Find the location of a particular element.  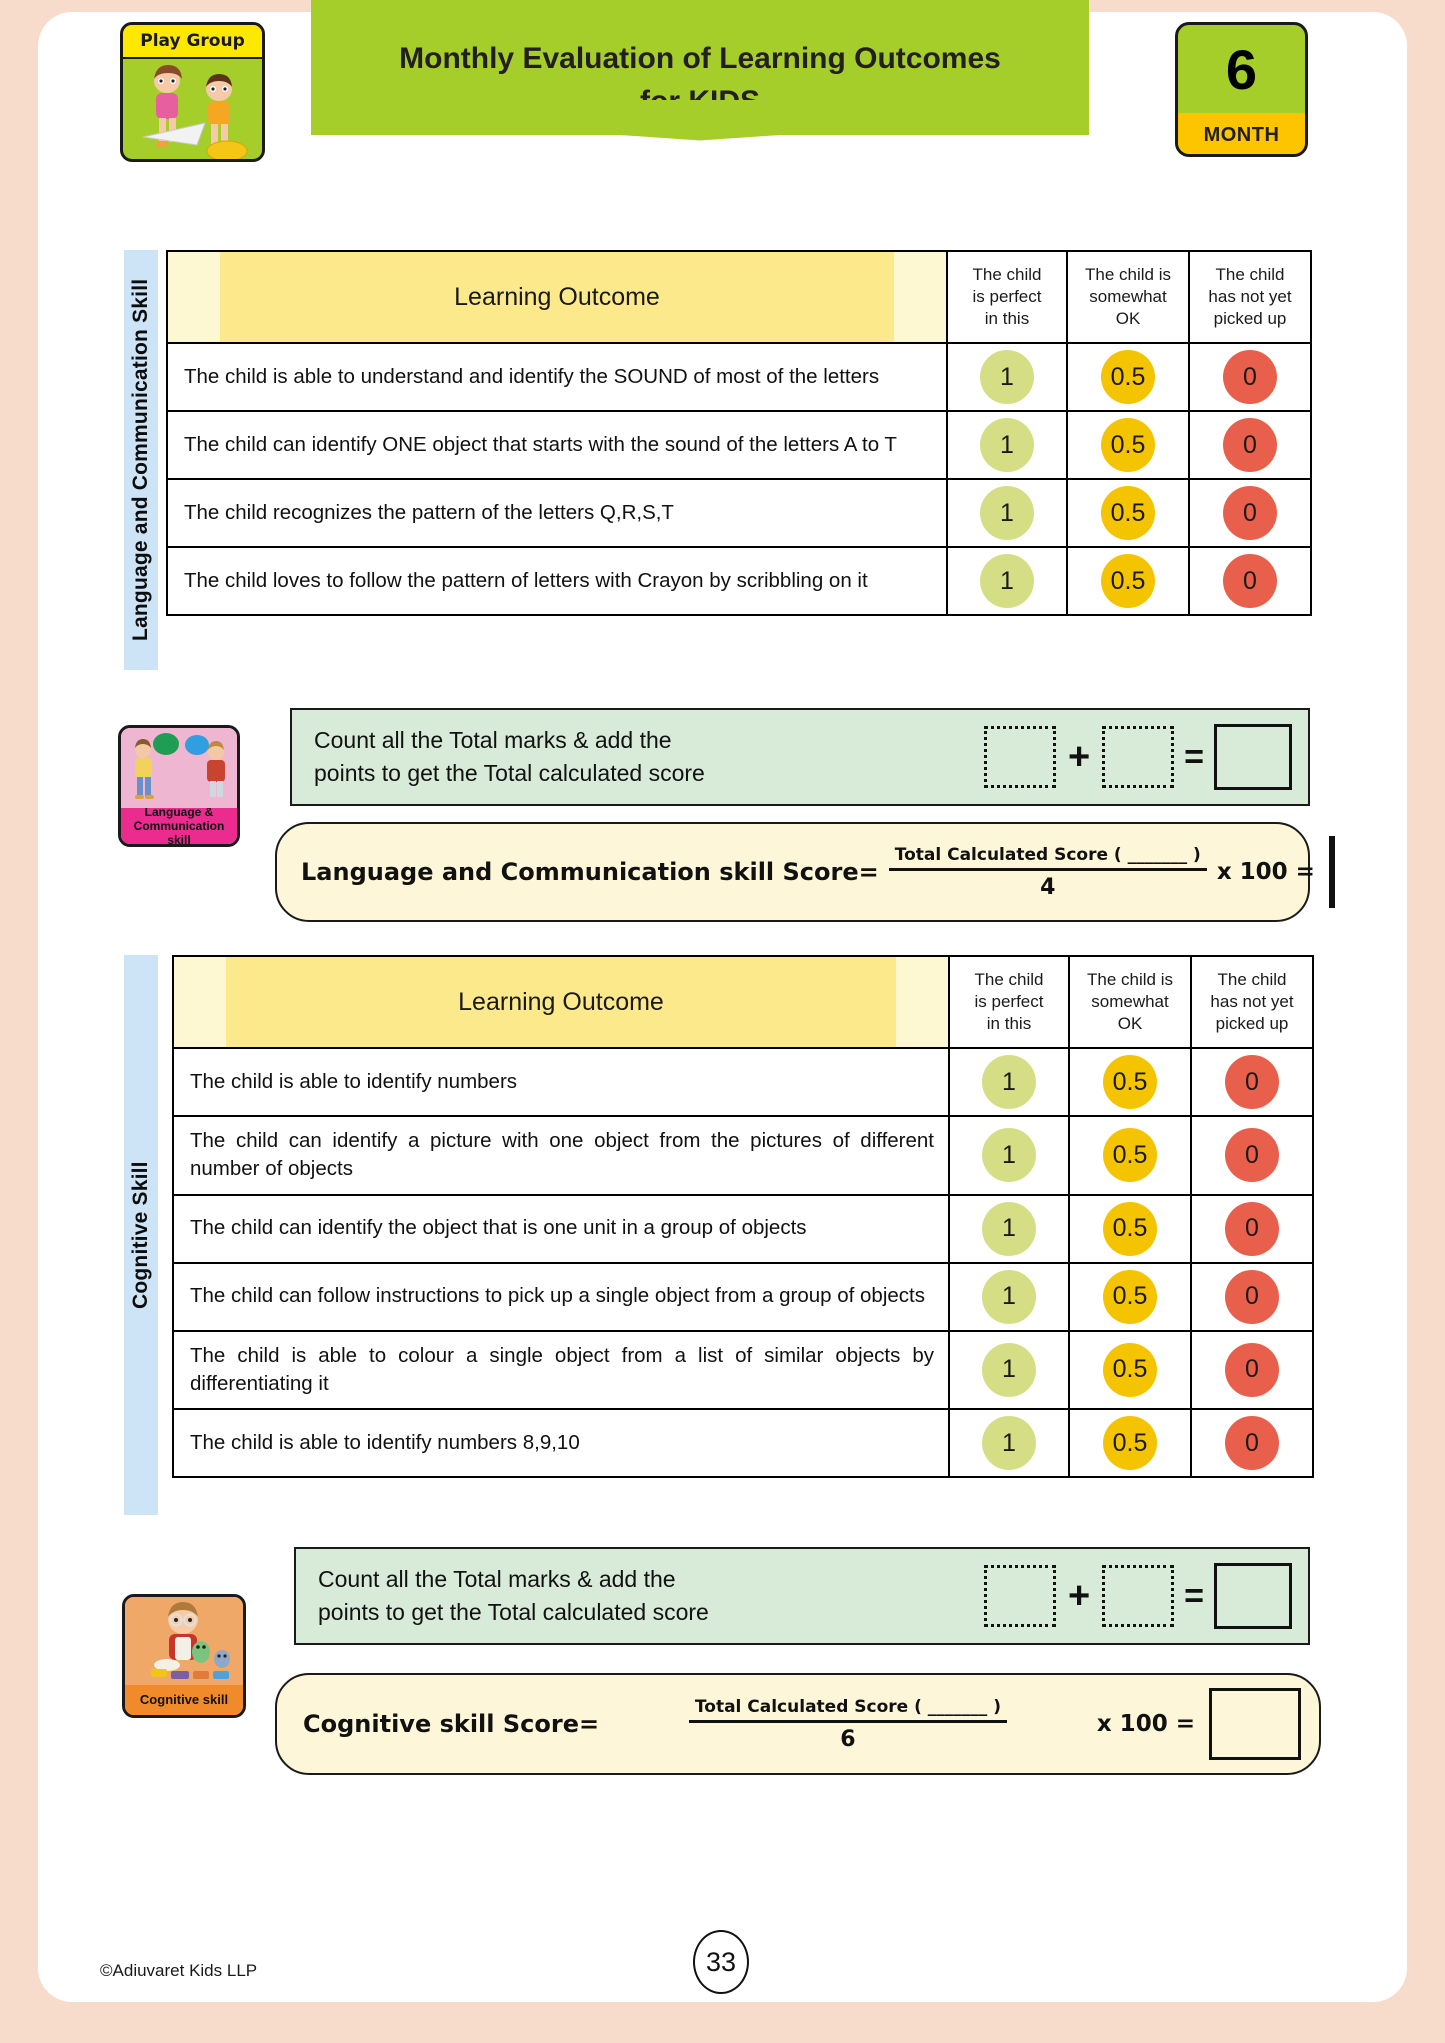

play-group-badge: Play Group is located at coordinates (192, 92).